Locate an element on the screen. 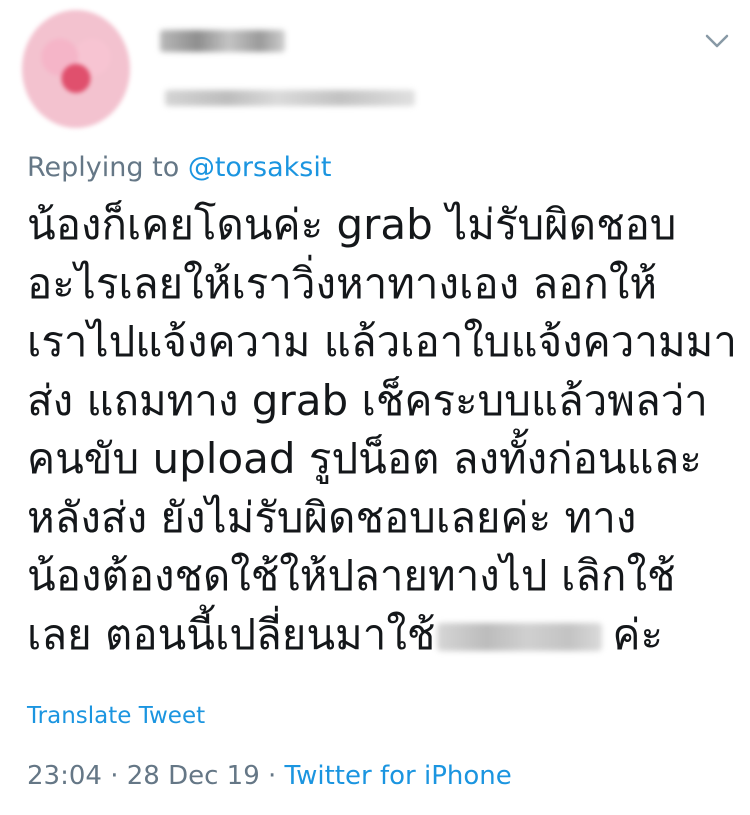 This screenshot has height=815, width=750. avatar is located at coordinates (76, 69).